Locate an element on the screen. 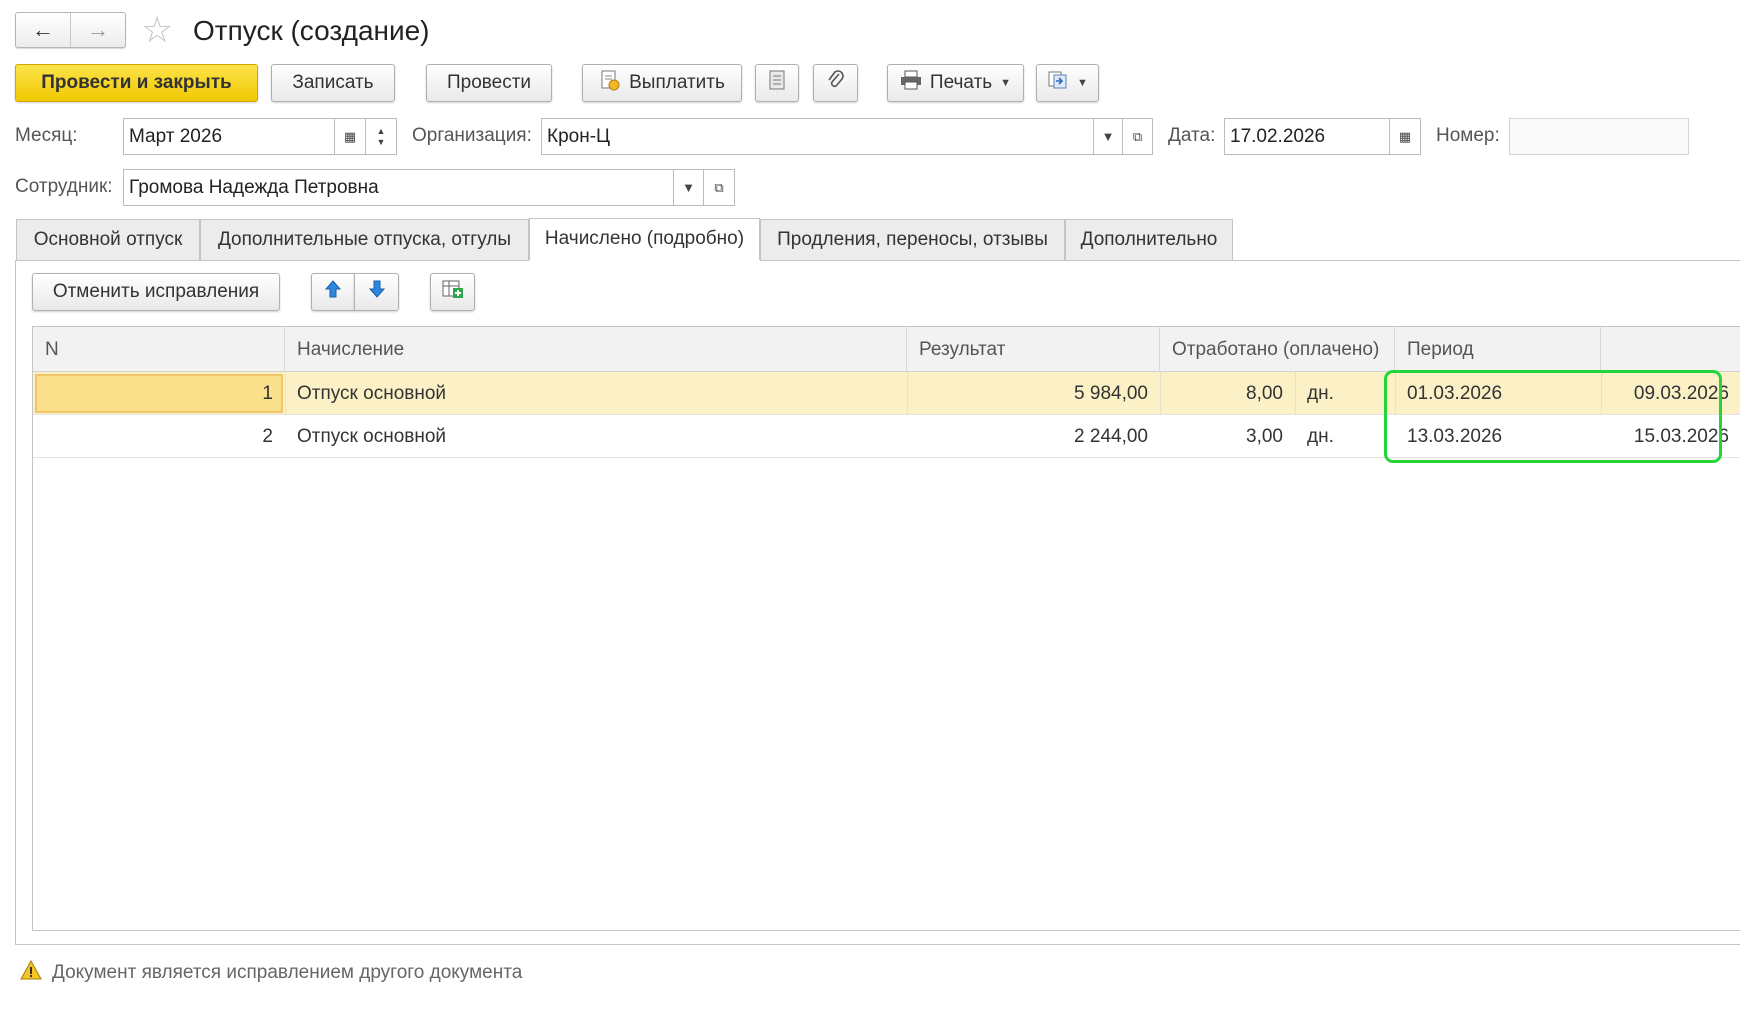  move-down-button is located at coordinates (376, 292).